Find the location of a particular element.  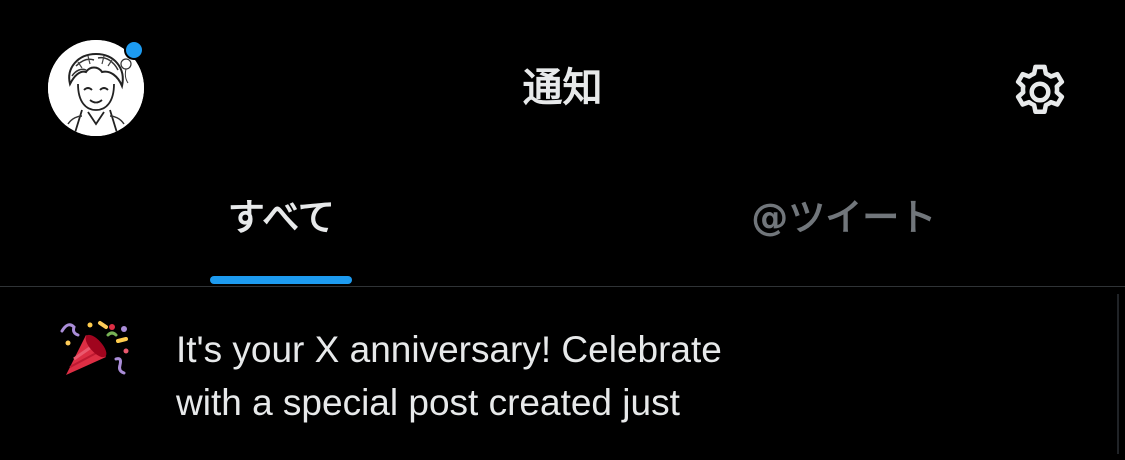

unread-indicator-dot is located at coordinates (134, 50).